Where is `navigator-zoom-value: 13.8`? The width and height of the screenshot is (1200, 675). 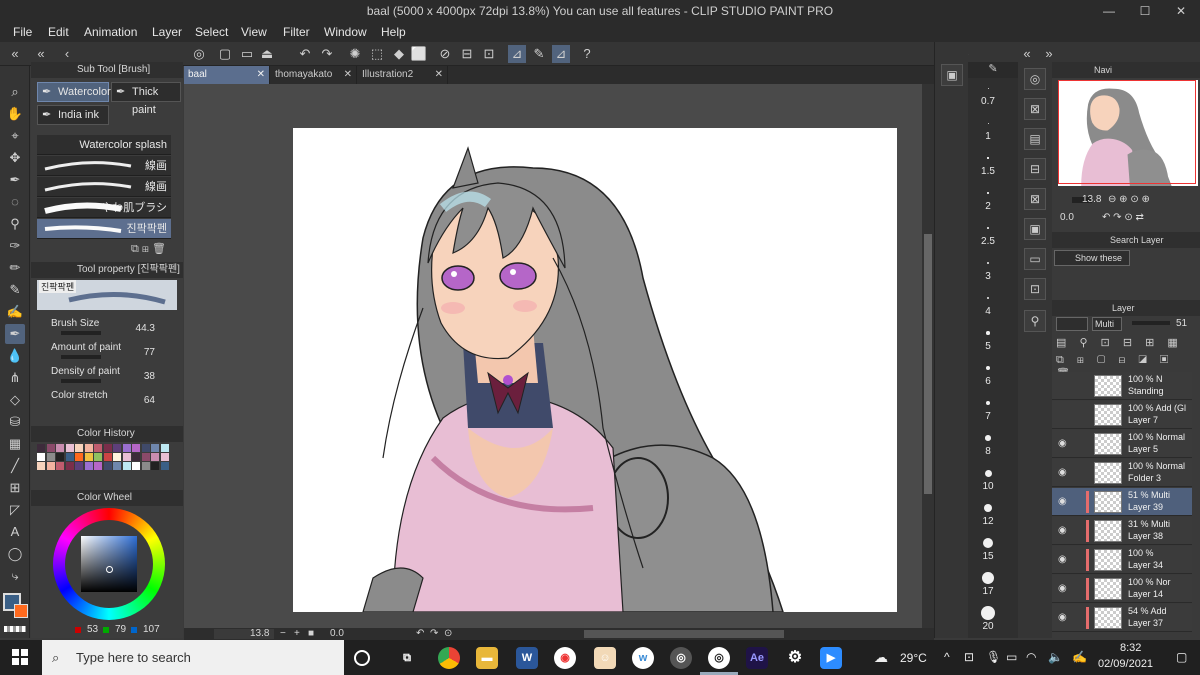 navigator-zoom-value: 13.8 is located at coordinates (1091, 199).